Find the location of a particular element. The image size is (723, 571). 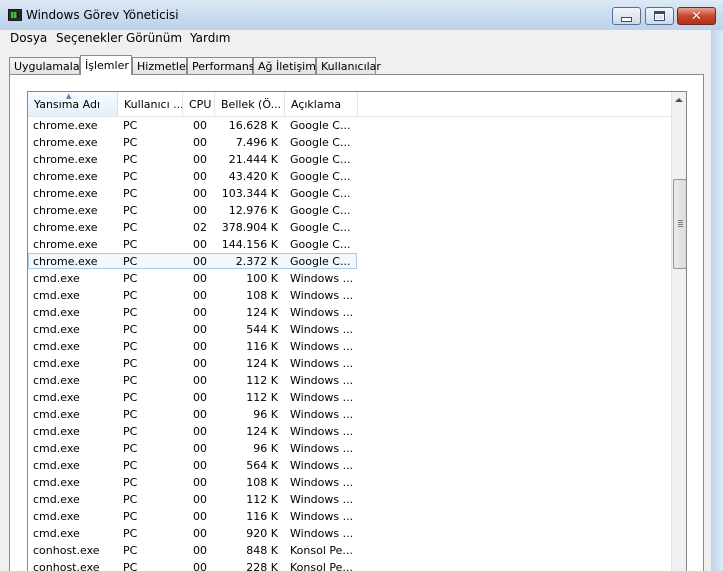

process-memory-cell: 564 K is located at coordinates (246, 465).